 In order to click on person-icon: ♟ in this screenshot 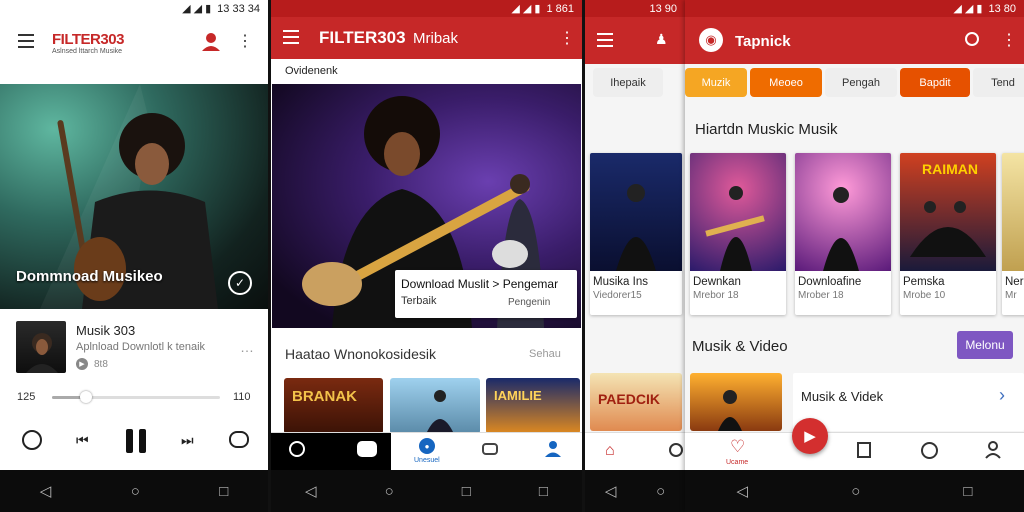, I will do `click(661, 39)`.